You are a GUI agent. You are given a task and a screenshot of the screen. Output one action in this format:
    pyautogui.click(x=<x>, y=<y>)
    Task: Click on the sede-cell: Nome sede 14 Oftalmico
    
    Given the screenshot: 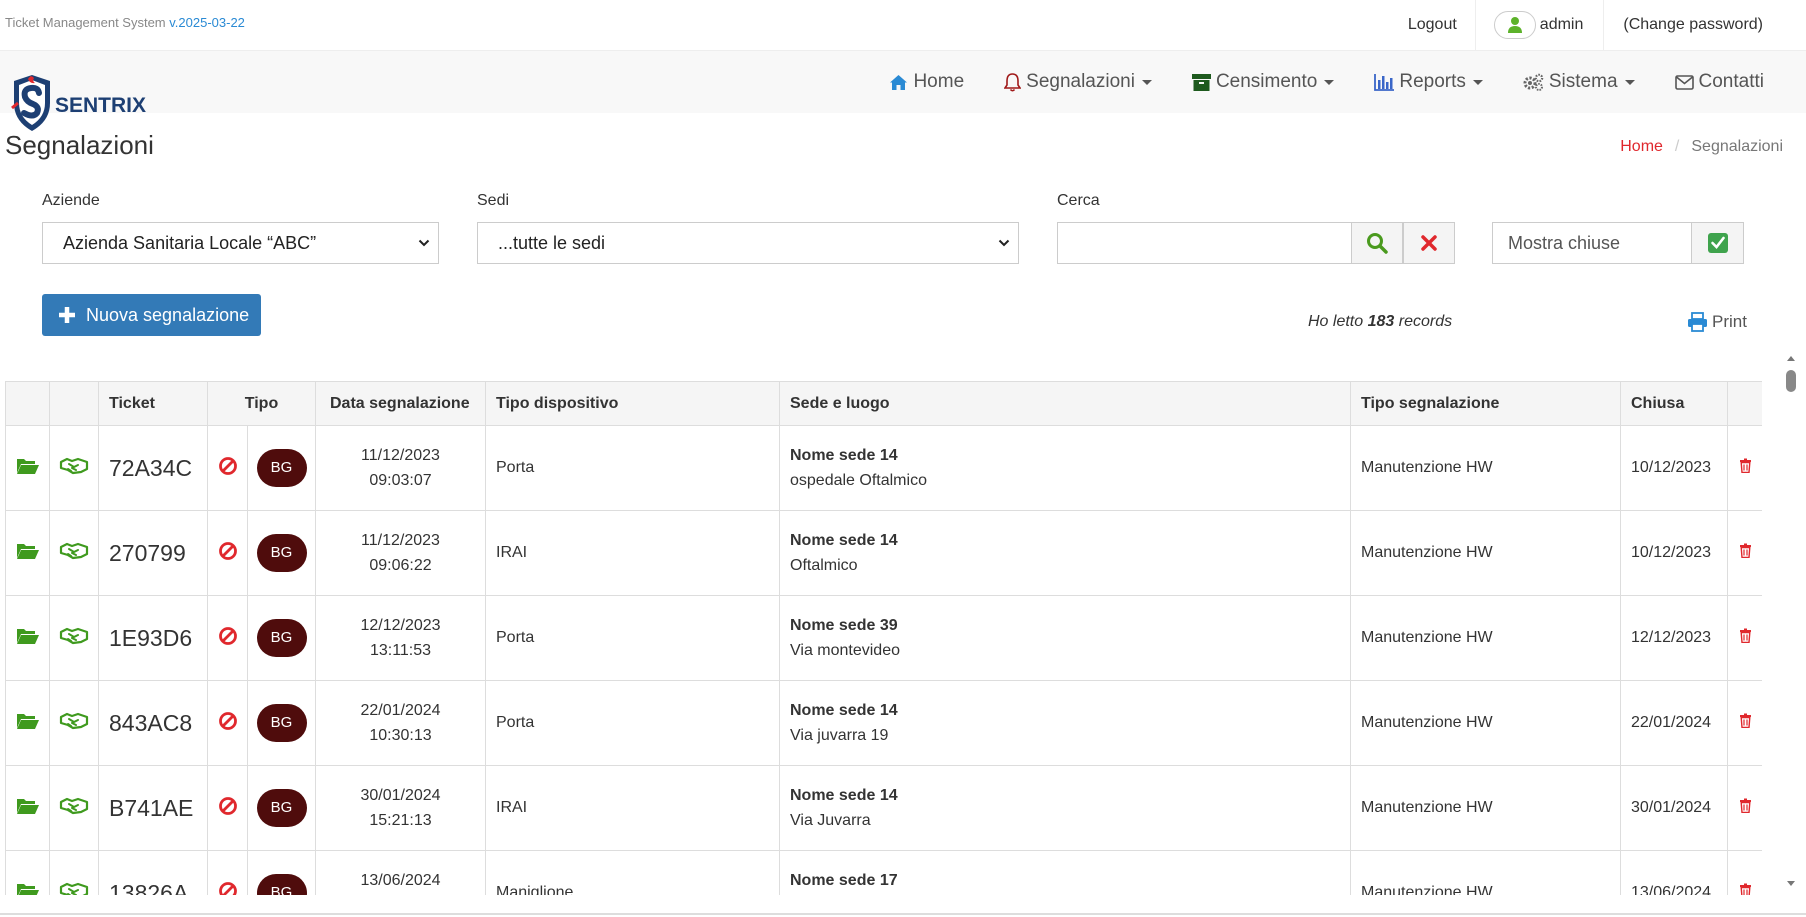 What is the action you would take?
    pyautogui.click(x=1065, y=553)
    